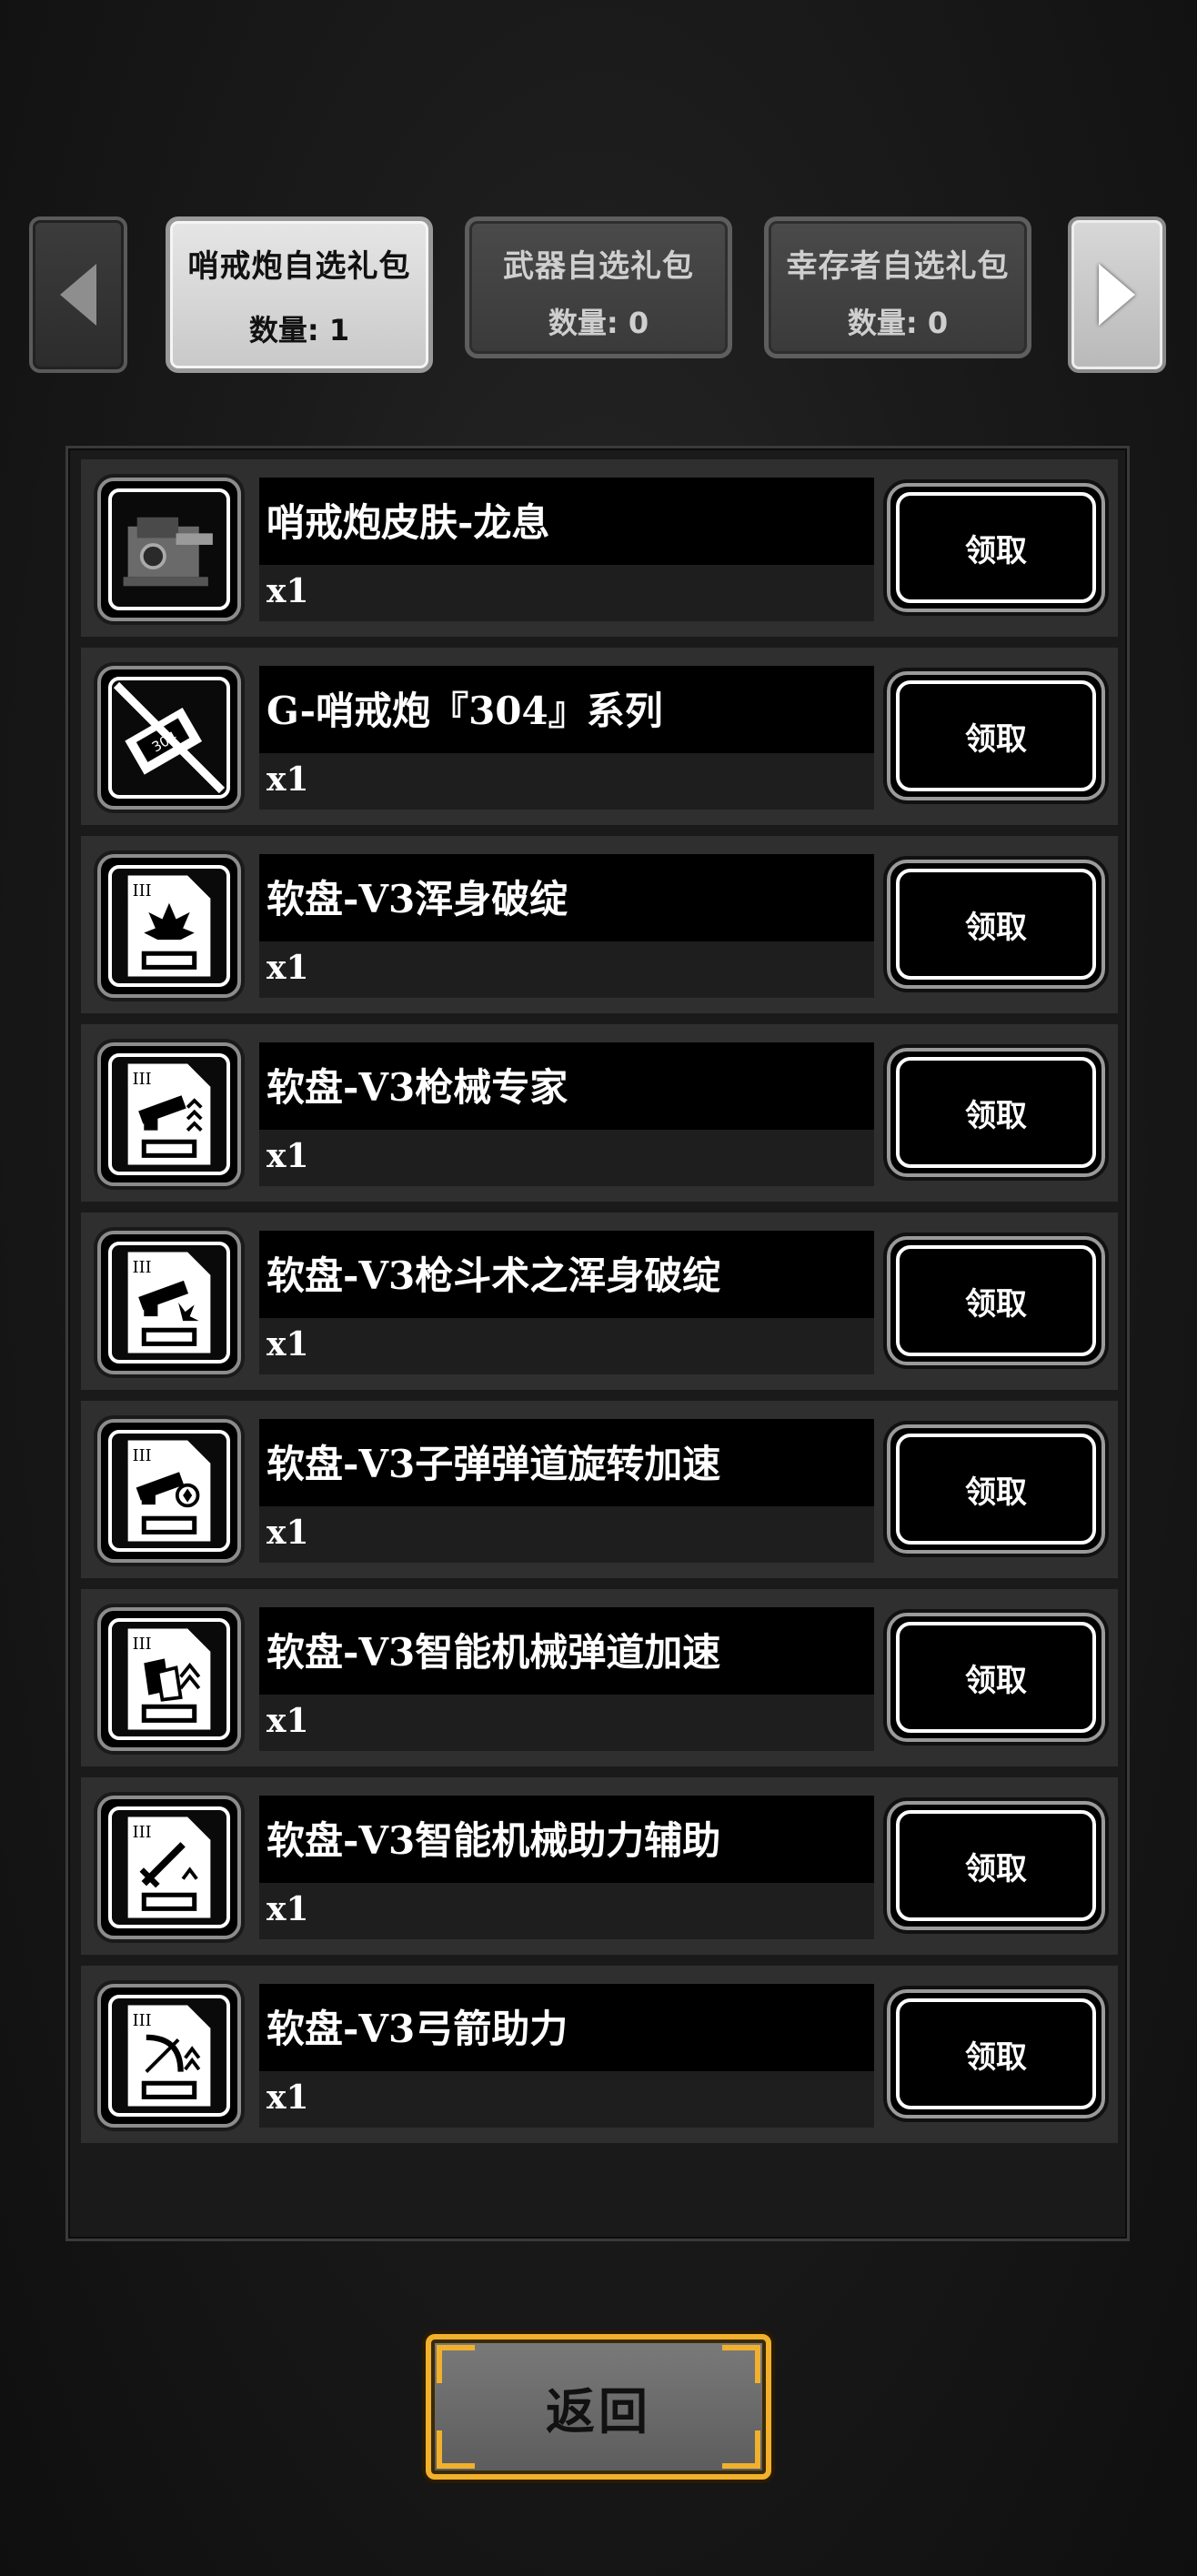 This screenshot has height=2576, width=1197. What do you see at coordinates (169, 1867) in the screenshot?
I see `floppy-sword-icon: III` at bounding box center [169, 1867].